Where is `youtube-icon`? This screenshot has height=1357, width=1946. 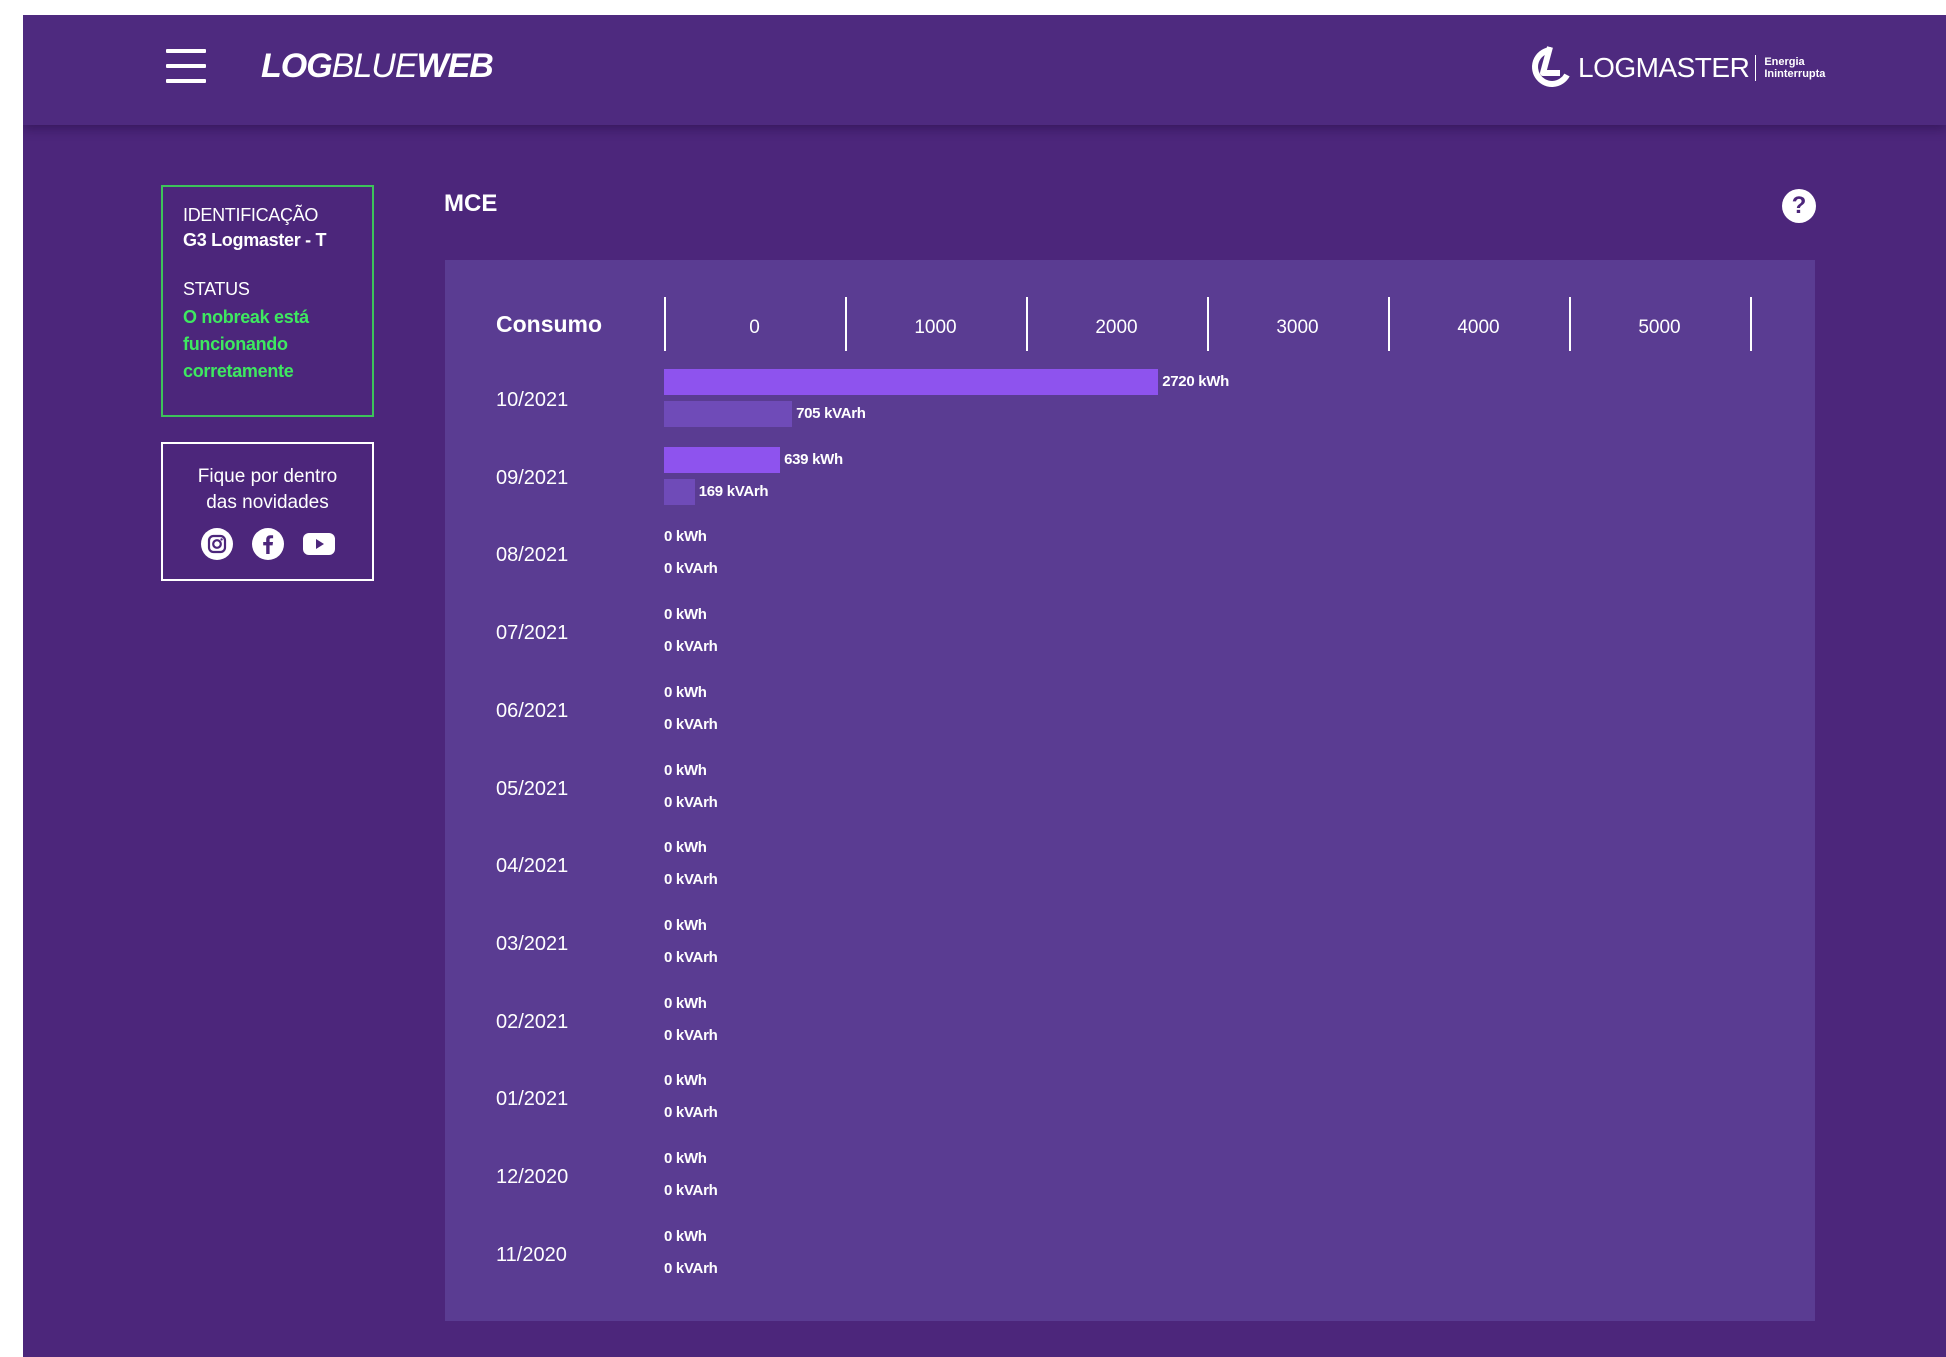
youtube-icon is located at coordinates (318, 544).